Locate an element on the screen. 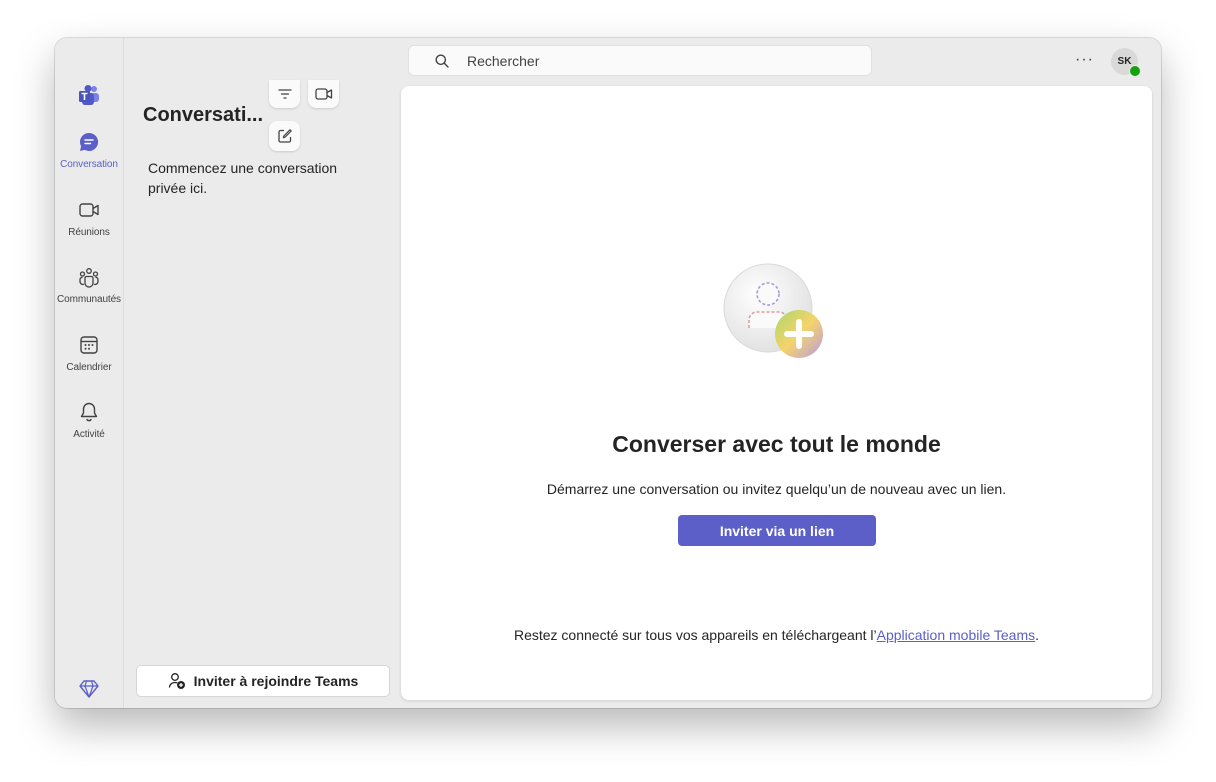 The height and width of the screenshot is (782, 1216). meet-now-button is located at coordinates (323, 94).